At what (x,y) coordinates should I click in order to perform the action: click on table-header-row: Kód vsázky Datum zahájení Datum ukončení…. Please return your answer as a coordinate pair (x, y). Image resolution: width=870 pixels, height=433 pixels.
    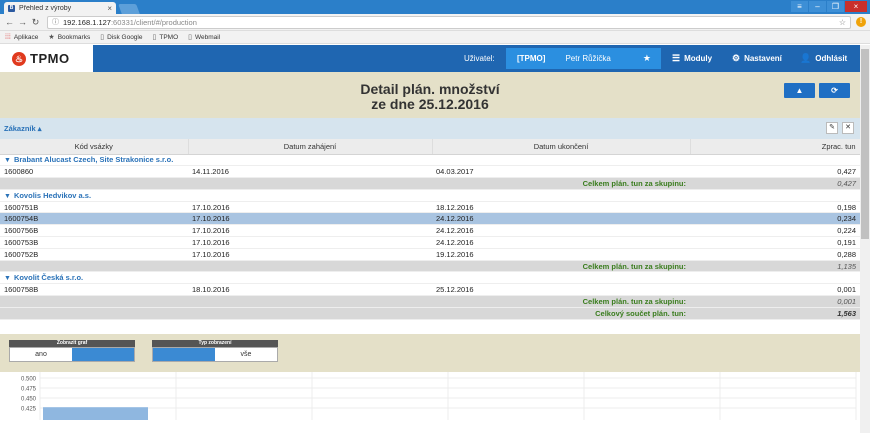
    Looking at the image, I should click on (430, 147).